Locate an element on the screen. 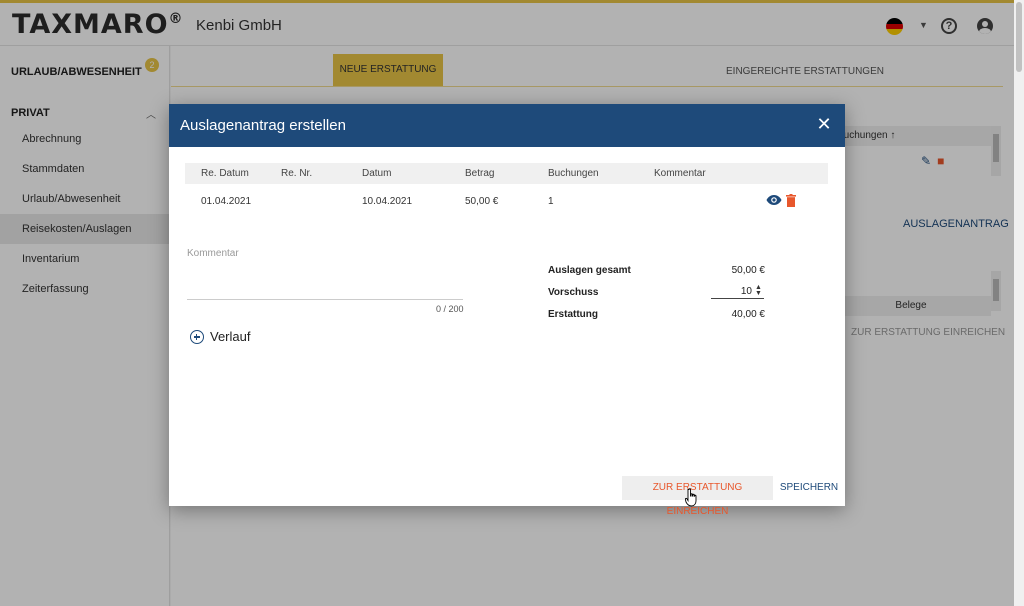 This screenshot has width=1024, height=606. kommentar-field: Kommentar is located at coordinates (213, 253).